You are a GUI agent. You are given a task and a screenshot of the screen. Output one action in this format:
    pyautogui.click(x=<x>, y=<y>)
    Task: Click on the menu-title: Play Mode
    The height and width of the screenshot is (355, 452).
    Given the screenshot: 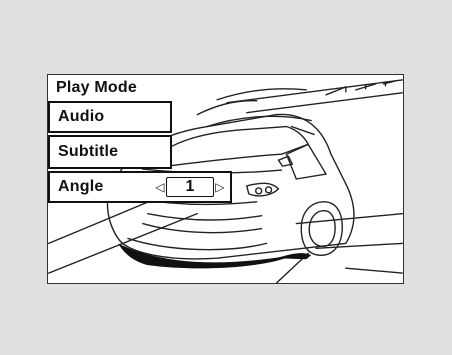 What is the action you would take?
    pyautogui.click(x=110, y=88)
    